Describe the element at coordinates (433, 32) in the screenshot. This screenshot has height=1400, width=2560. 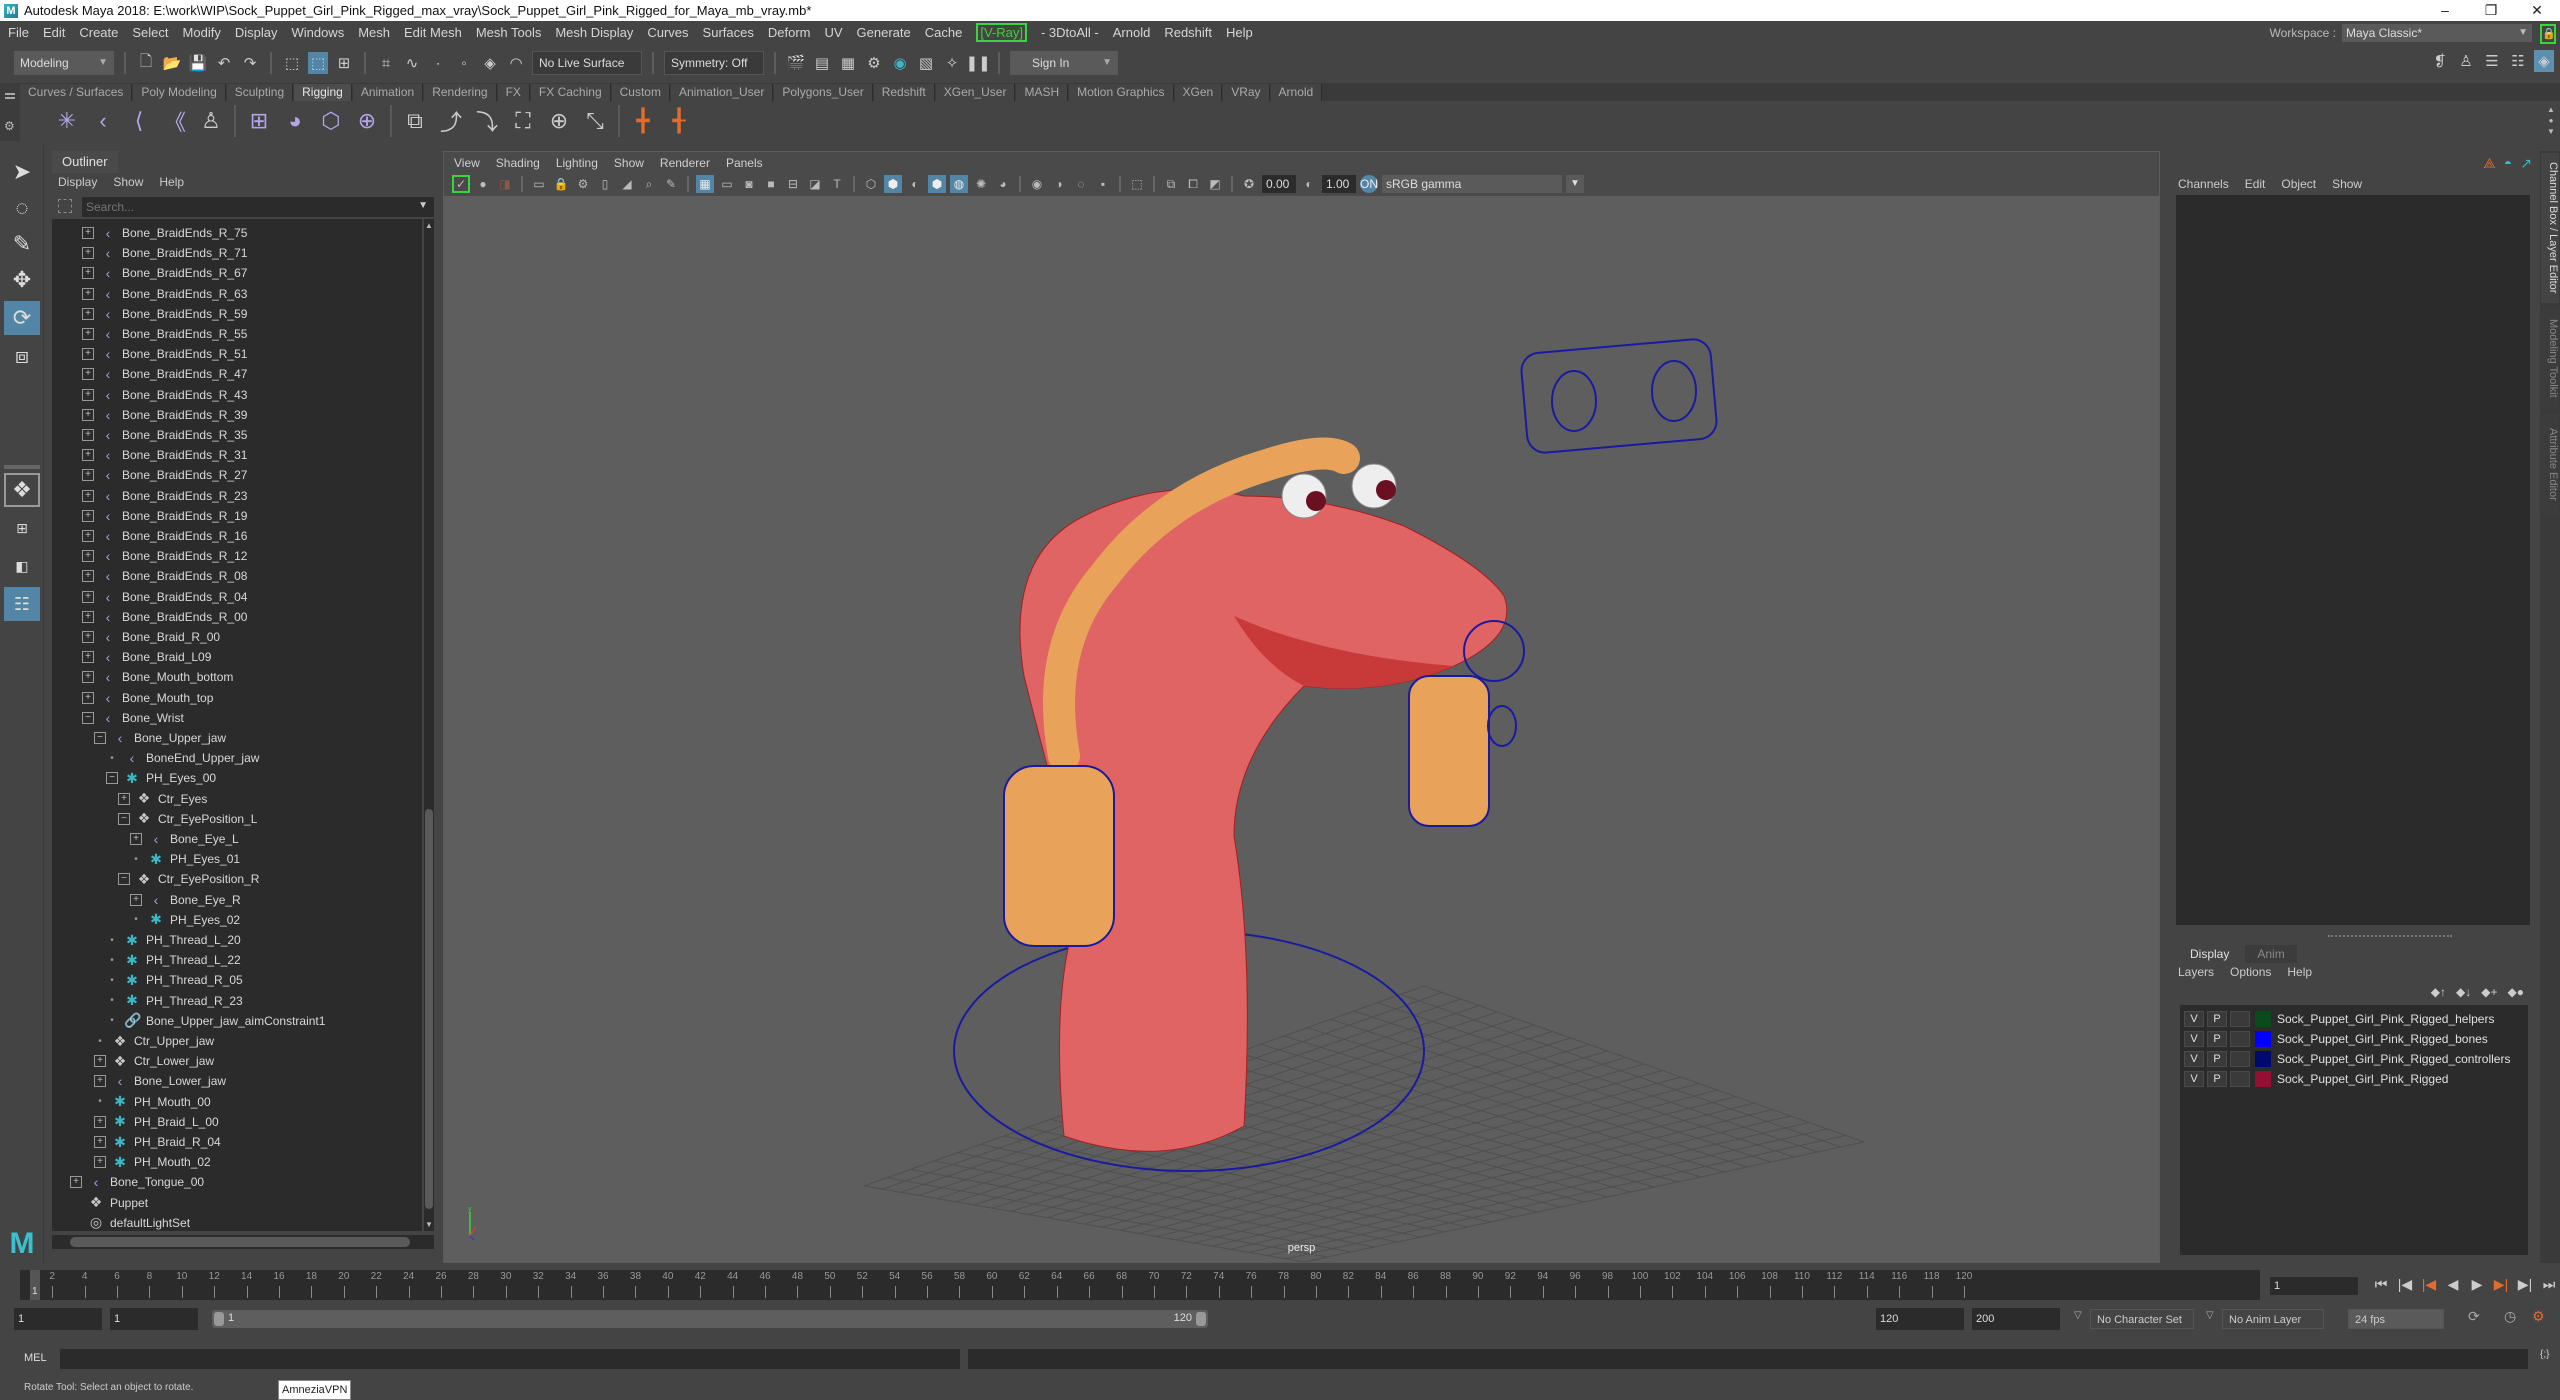
I see `menu-edit-mesh: Edit Mesh` at that location.